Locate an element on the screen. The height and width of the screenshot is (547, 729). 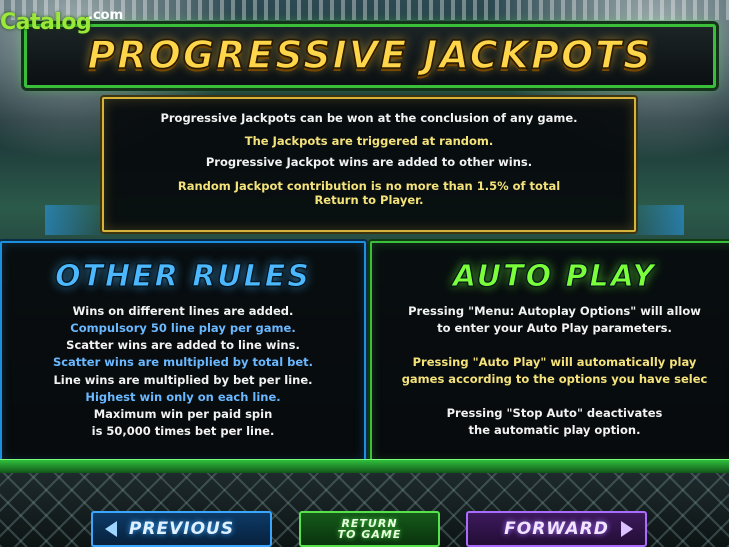
jackpot-line: Return to Player. is located at coordinates (369, 200).